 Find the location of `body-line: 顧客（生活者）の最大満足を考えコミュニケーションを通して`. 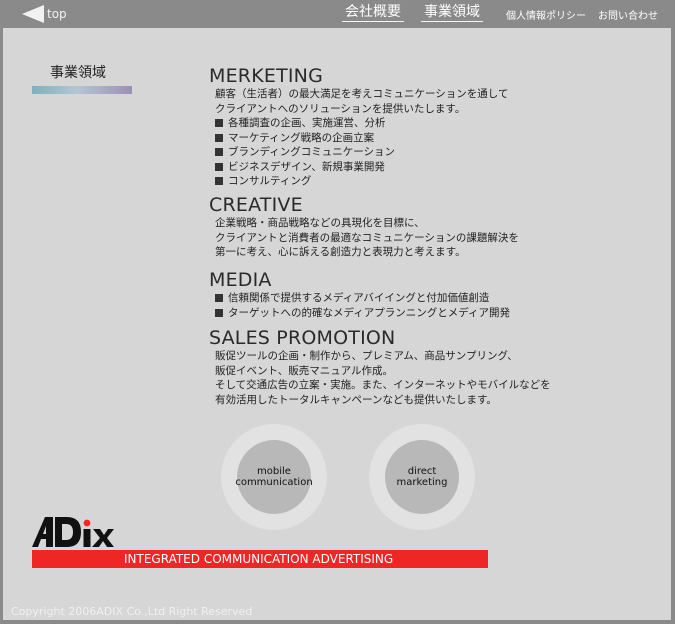

body-line: 顧客（生活者）の最大満足を考えコミュニケーションを通して is located at coordinates (362, 94).